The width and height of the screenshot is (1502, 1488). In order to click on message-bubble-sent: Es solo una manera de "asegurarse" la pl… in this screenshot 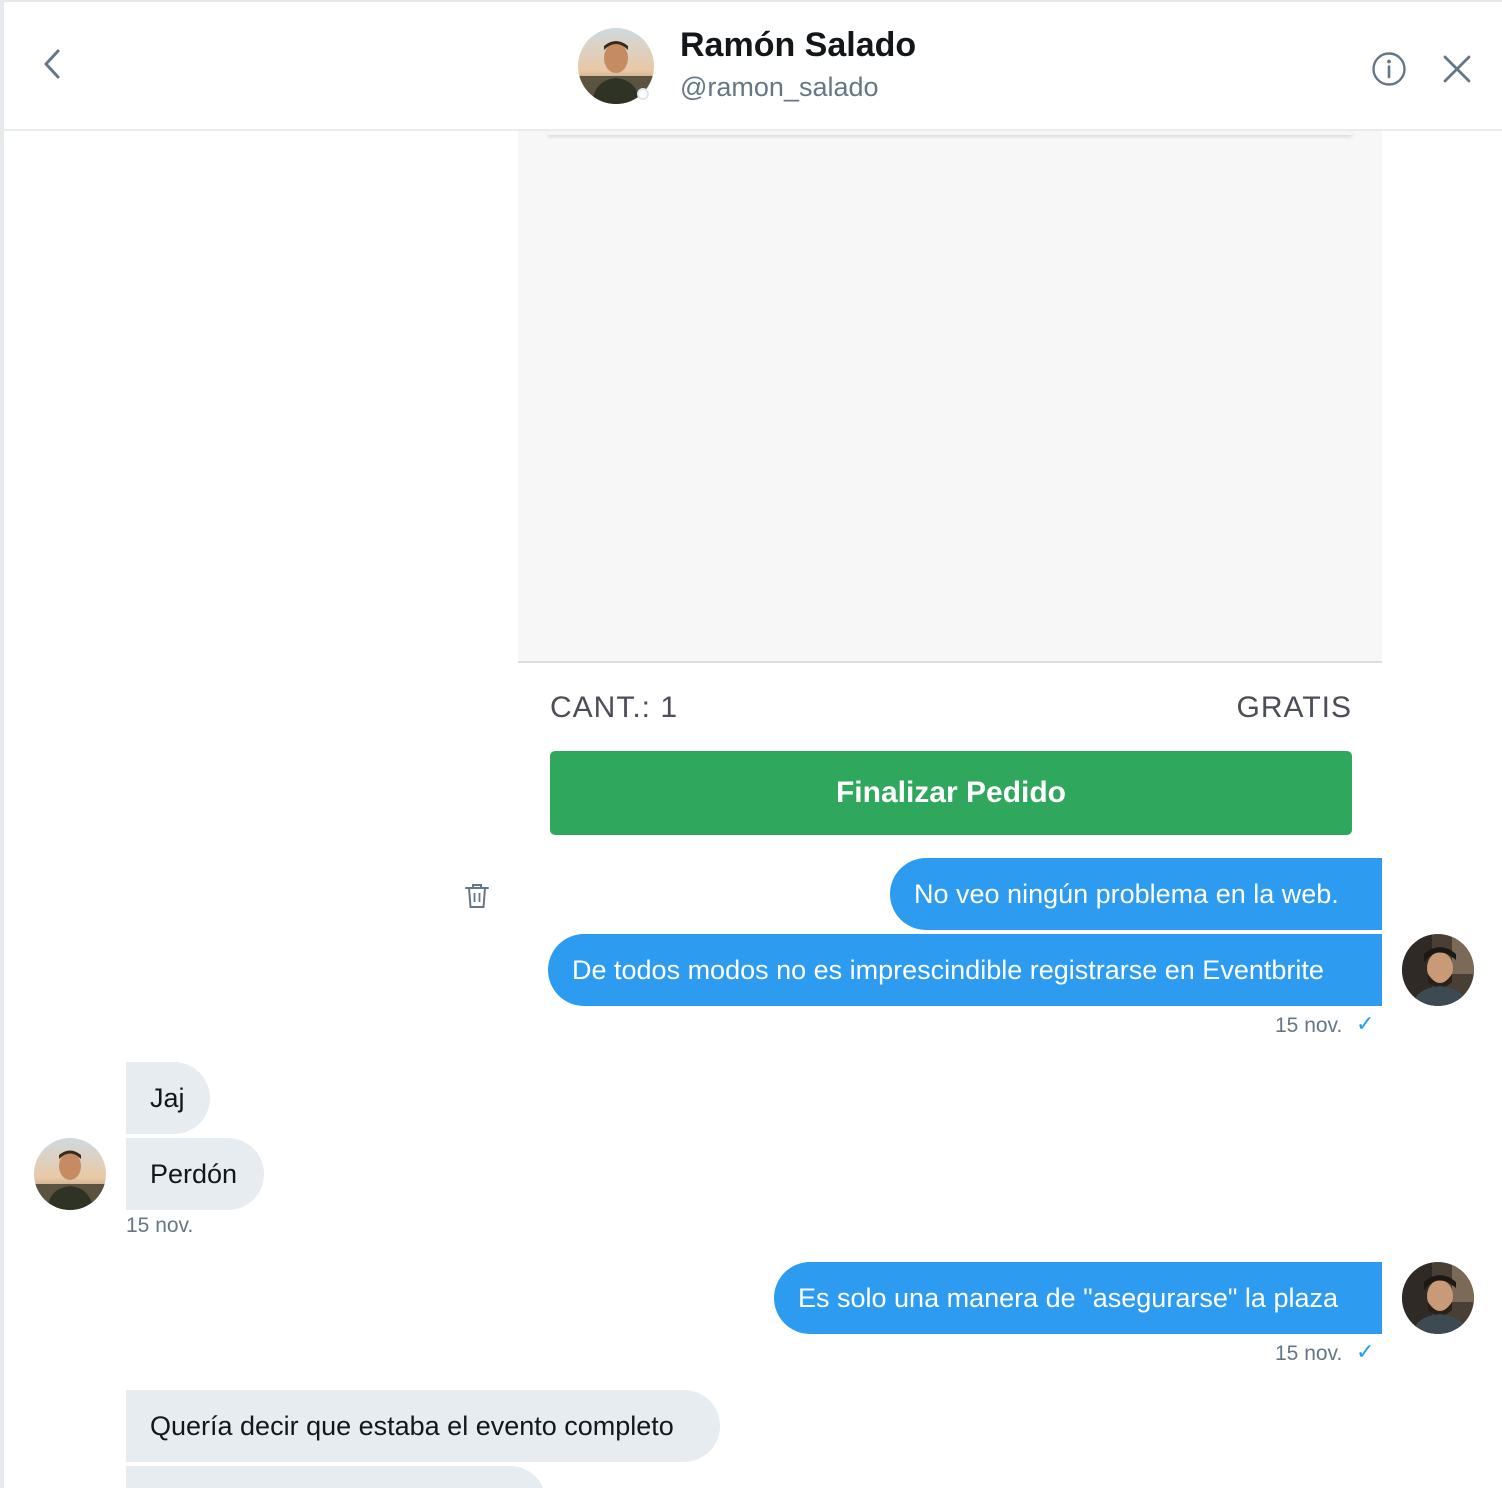, I will do `click(1078, 1298)`.